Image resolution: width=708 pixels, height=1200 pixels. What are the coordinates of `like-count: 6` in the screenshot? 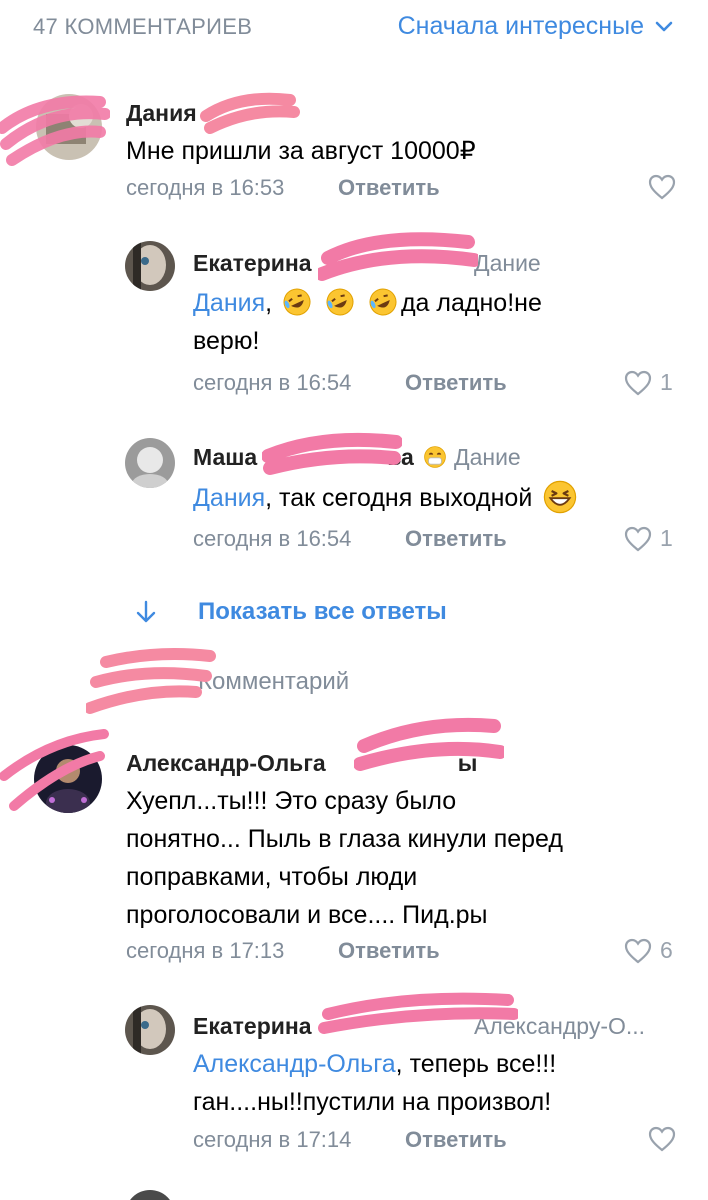 It's located at (666, 950).